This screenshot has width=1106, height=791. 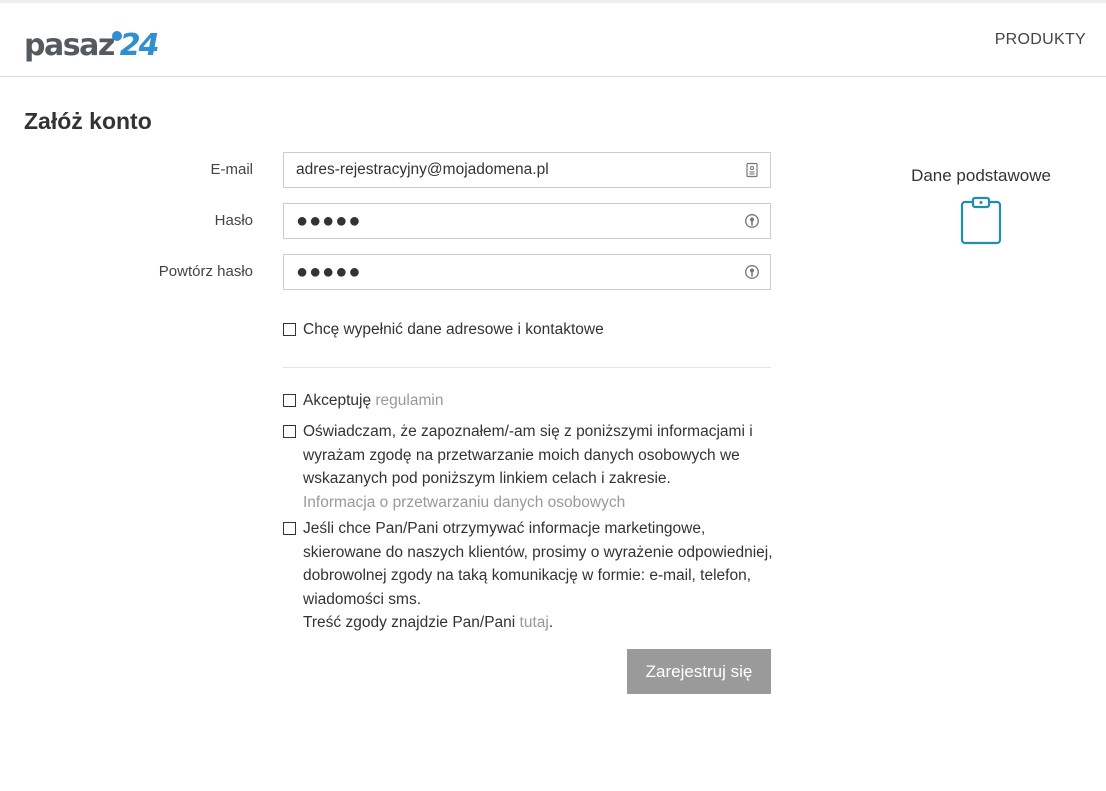 What do you see at coordinates (69, 45) in the screenshot?
I see `logo-text: pasaz` at bounding box center [69, 45].